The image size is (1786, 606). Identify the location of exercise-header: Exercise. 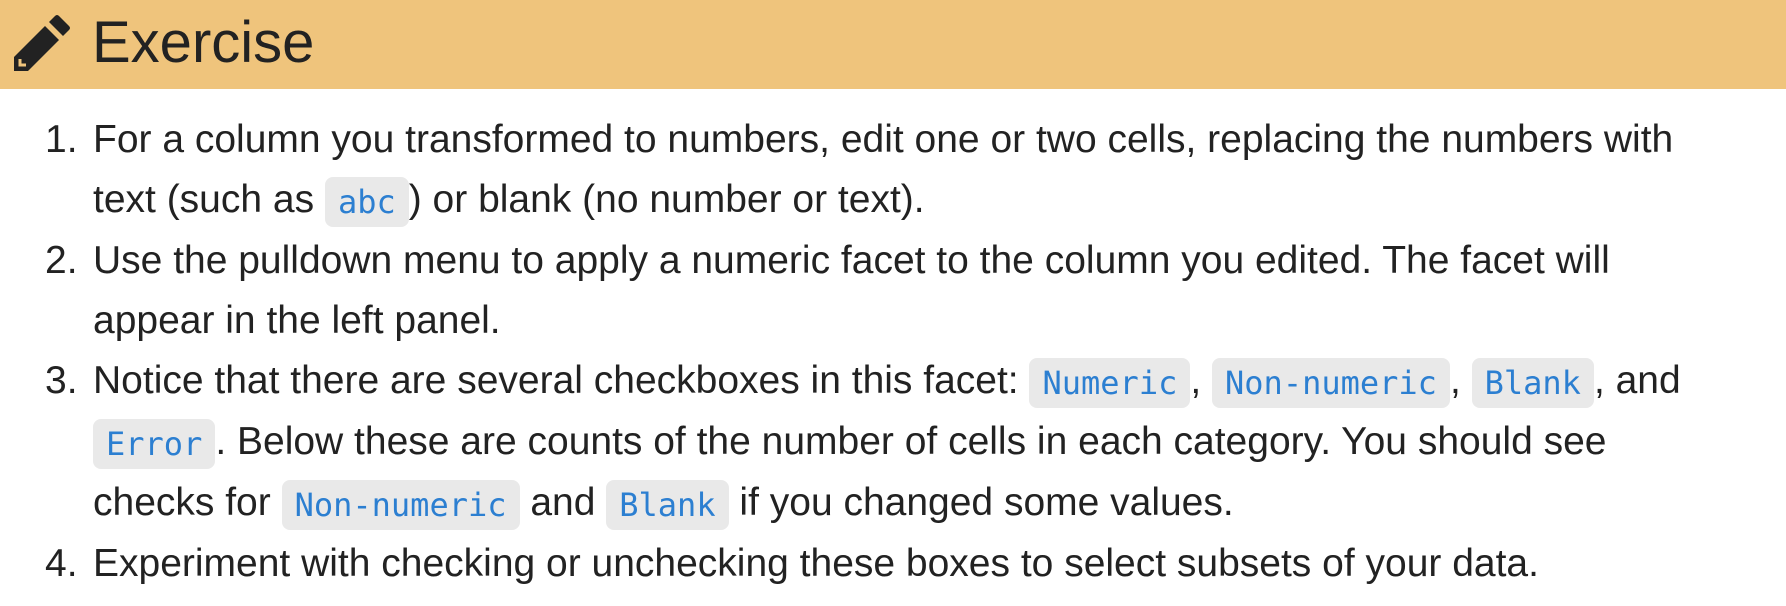
(893, 44).